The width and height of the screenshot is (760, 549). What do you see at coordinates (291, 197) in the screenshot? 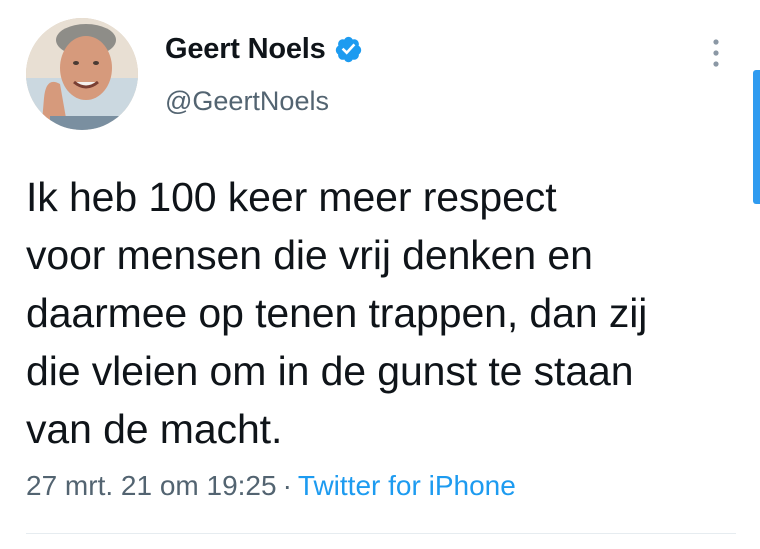
I see `tweet-line: Ik heb 100 keer meer respect` at bounding box center [291, 197].